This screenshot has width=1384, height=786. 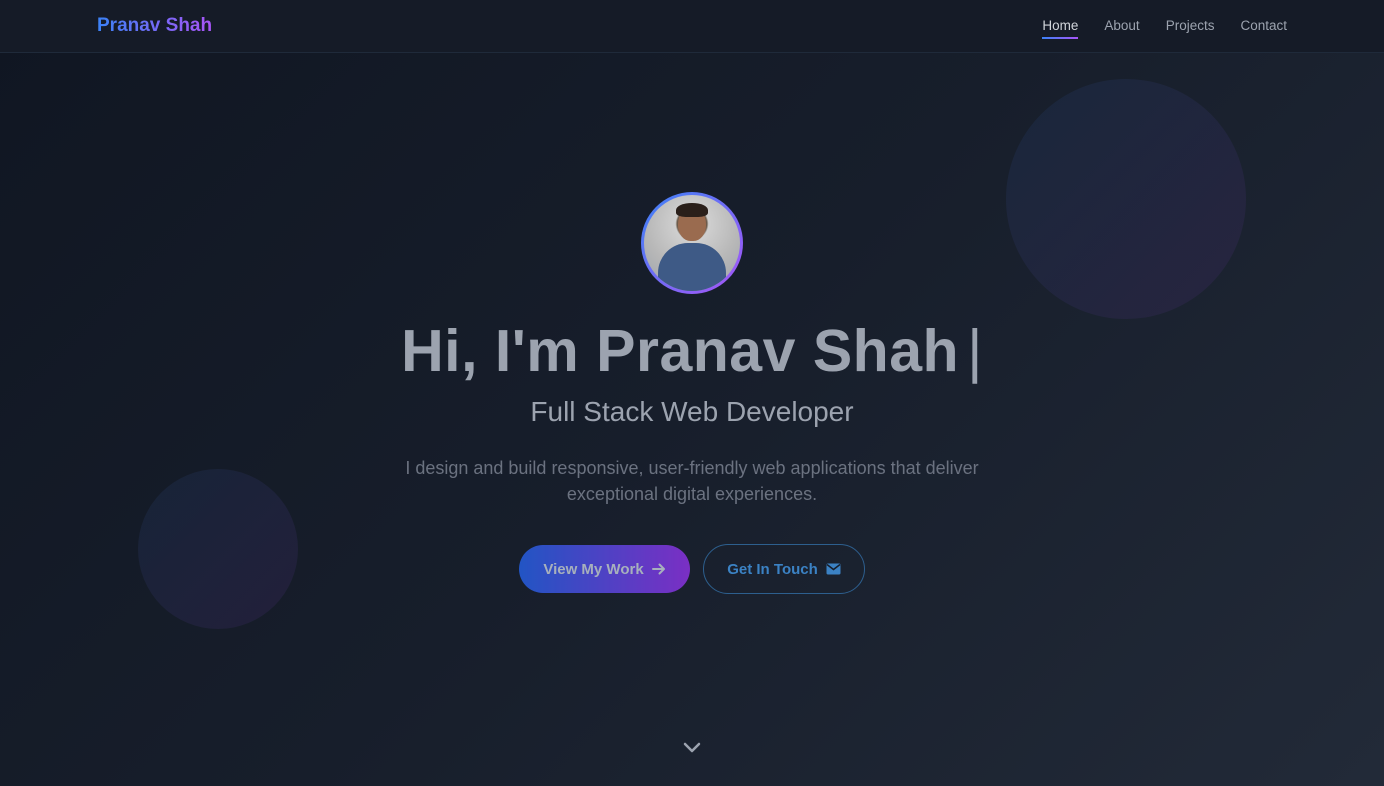 I want to click on navbar: Pranav Shah Home About Projects Contact, so click(x=692, y=26).